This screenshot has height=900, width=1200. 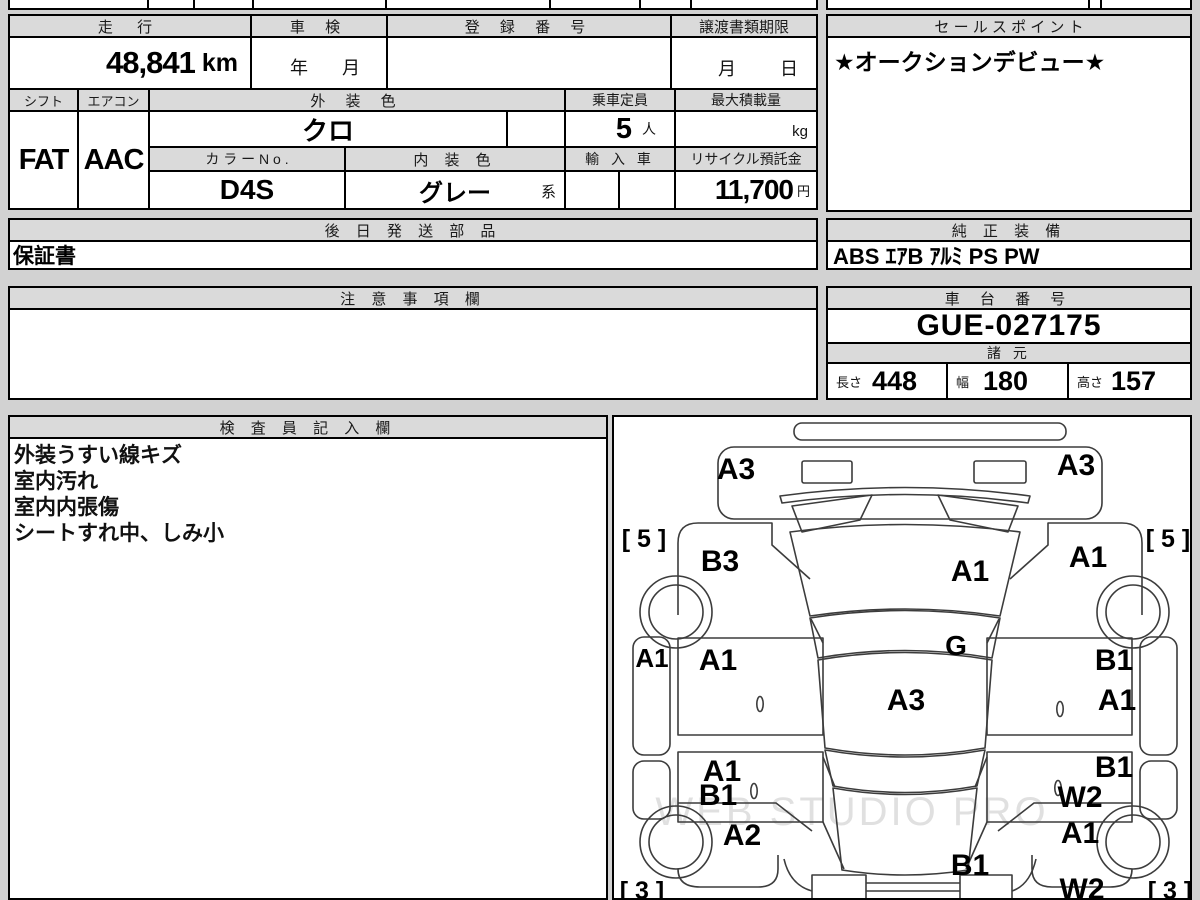 I want to click on recycle-header: リサイクル預託金, so click(x=746, y=160).